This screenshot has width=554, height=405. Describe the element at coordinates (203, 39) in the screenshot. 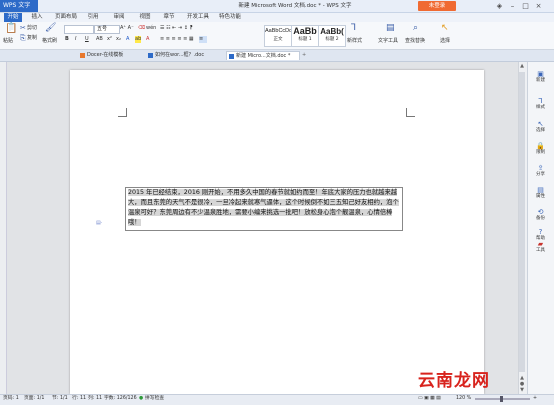

I see `justify-active-icon: ≡` at that location.